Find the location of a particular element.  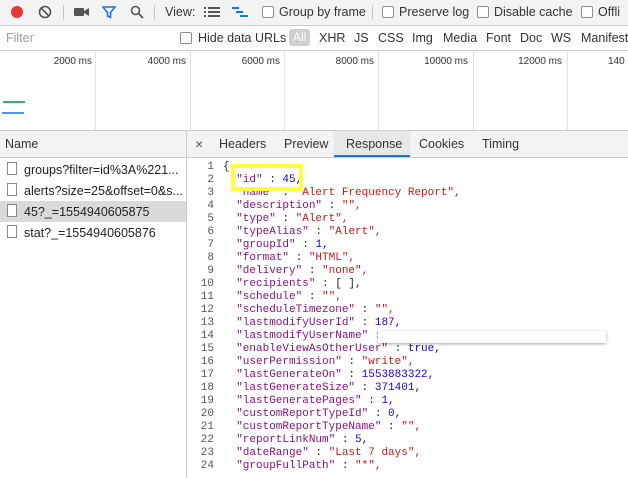

code-text: { is located at coordinates (226, 167).